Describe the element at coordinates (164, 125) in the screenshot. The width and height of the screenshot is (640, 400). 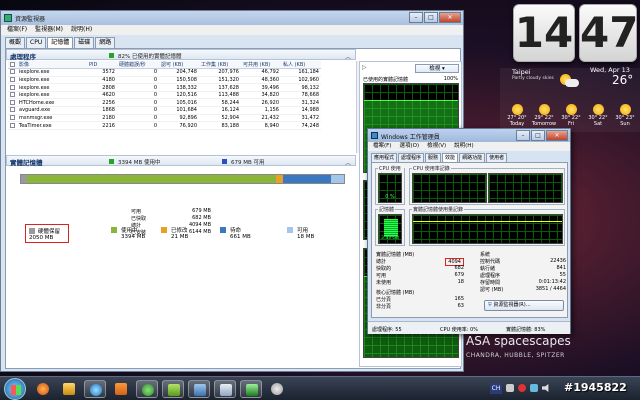
I see `table-row: TeaTimer.exe 2216 0 76,920 83,188 8,940 74,248` at that location.